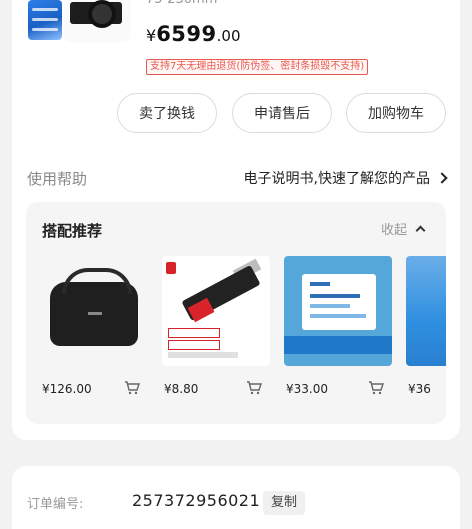 The width and height of the screenshot is (472, 529). I want to click on recommend-item: ¥33.00, so click(338, 331).